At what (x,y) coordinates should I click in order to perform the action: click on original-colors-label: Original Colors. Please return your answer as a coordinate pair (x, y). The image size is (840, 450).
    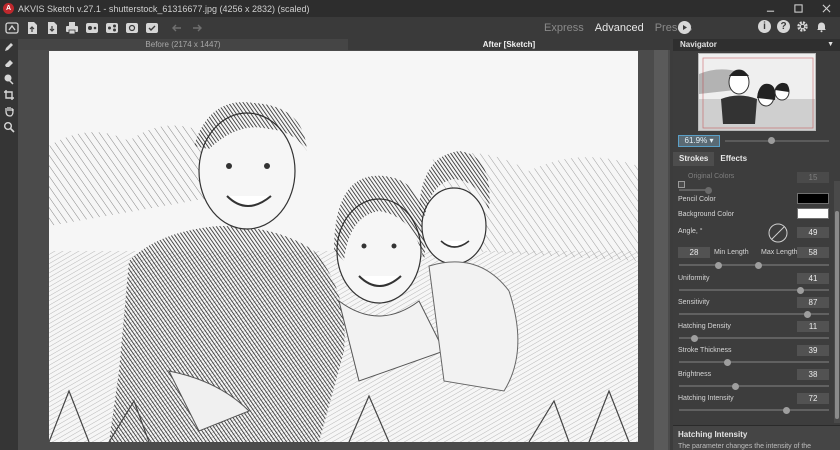
    Looking at the image, I should click on (711, 176).